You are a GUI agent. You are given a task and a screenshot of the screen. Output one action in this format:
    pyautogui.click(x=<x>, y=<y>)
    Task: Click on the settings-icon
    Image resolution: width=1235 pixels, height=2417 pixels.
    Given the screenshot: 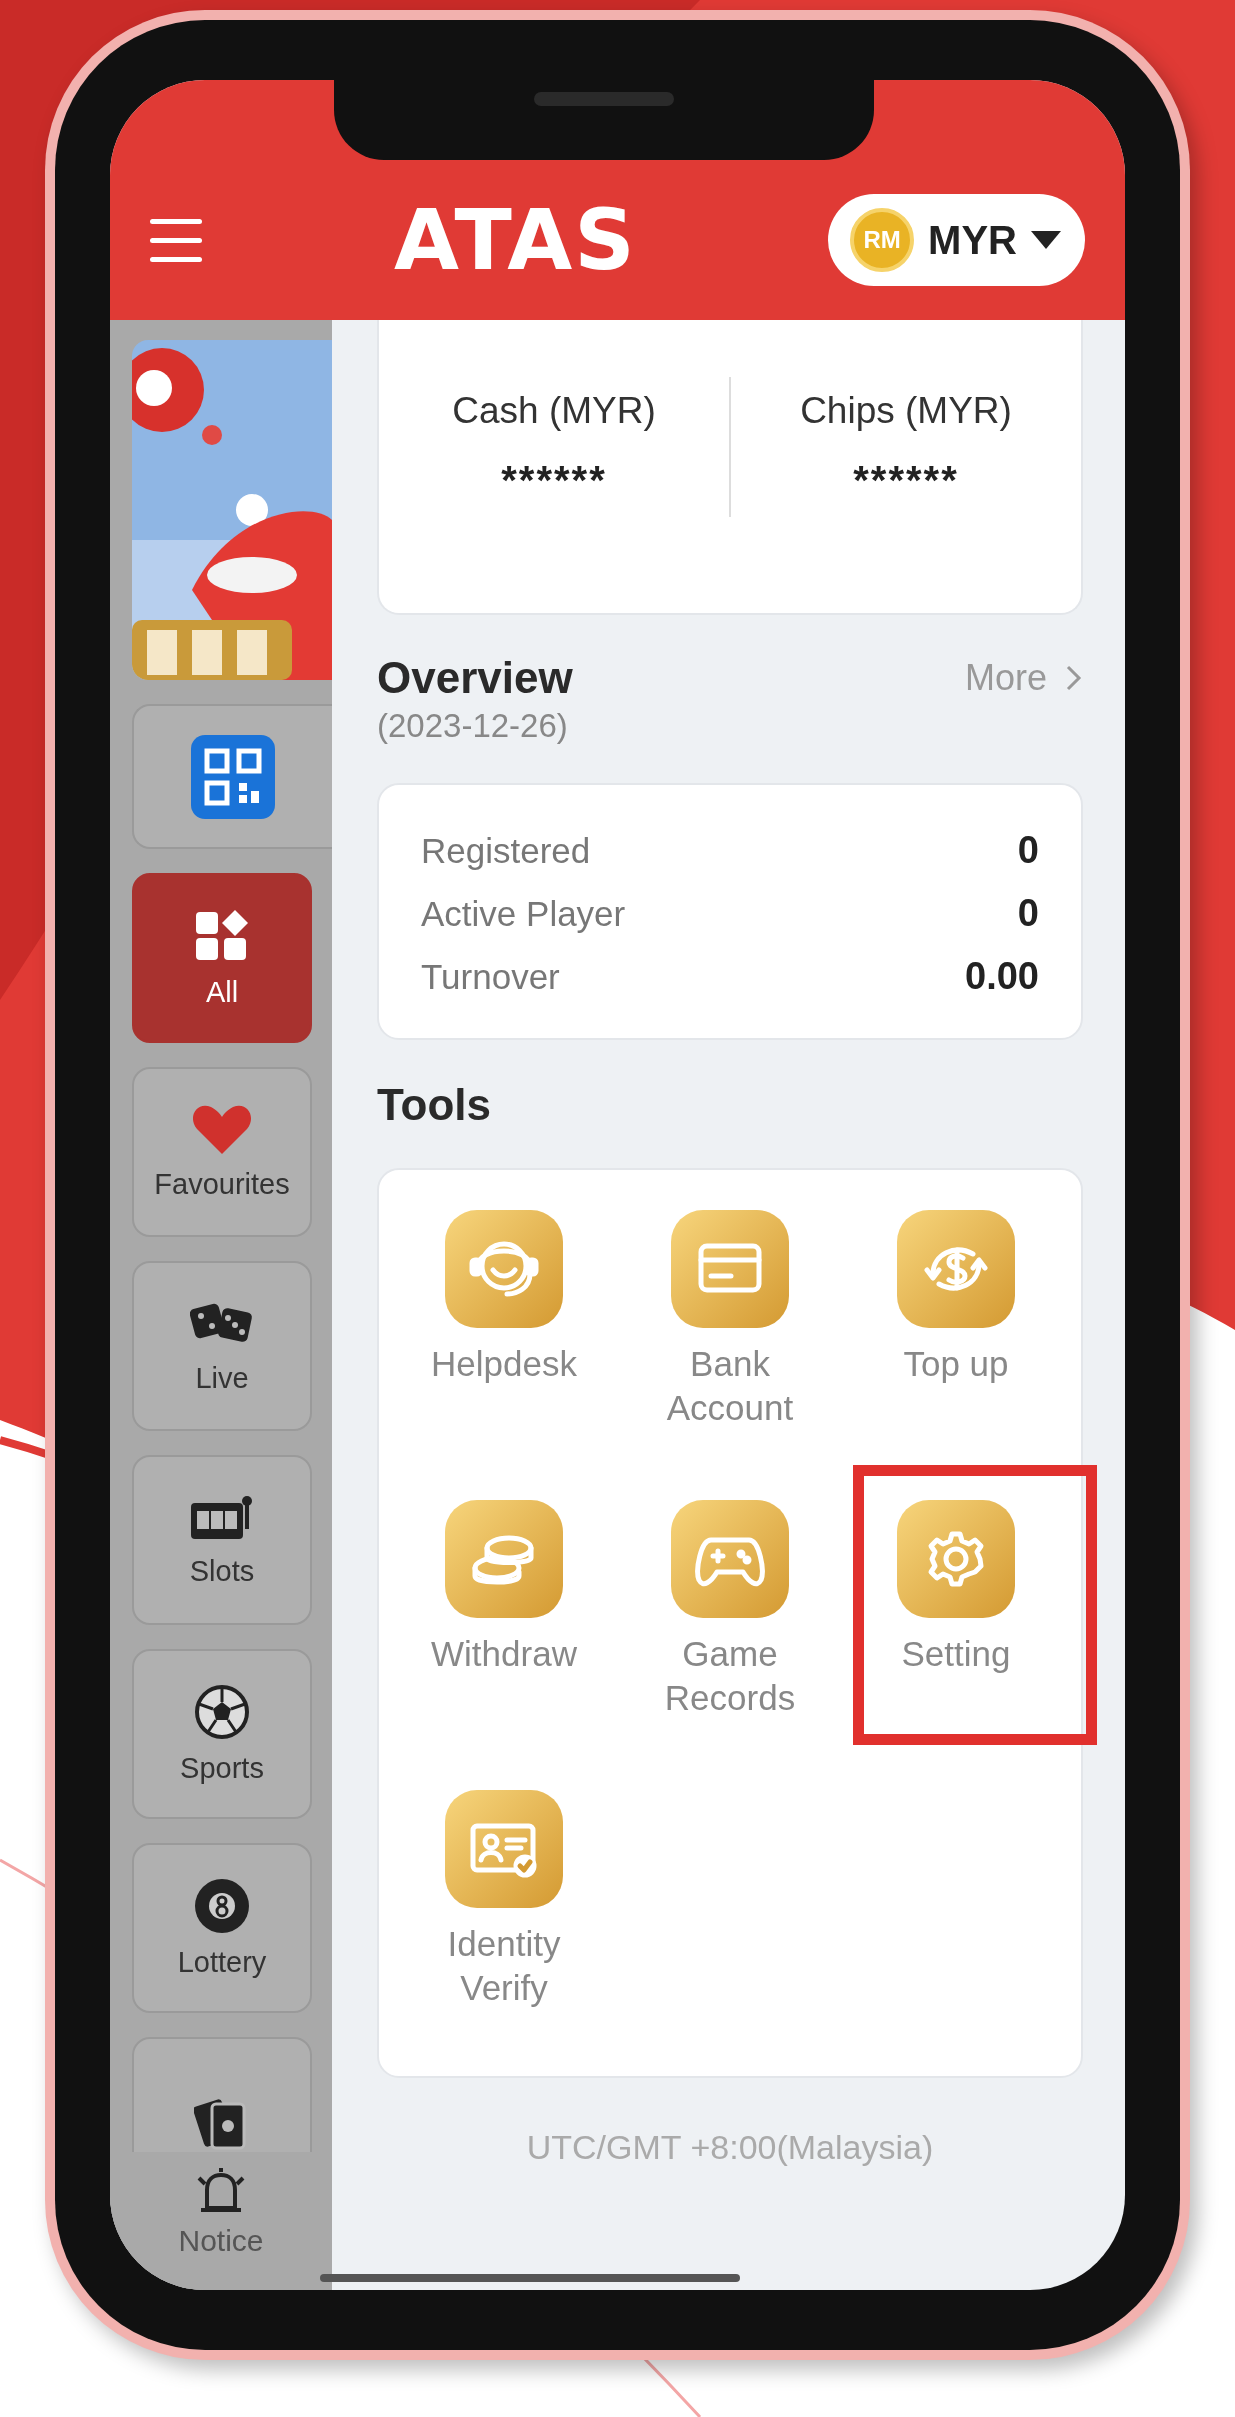 What is the action you would take?
    pyautogui.click(x=956, y=1559)
    